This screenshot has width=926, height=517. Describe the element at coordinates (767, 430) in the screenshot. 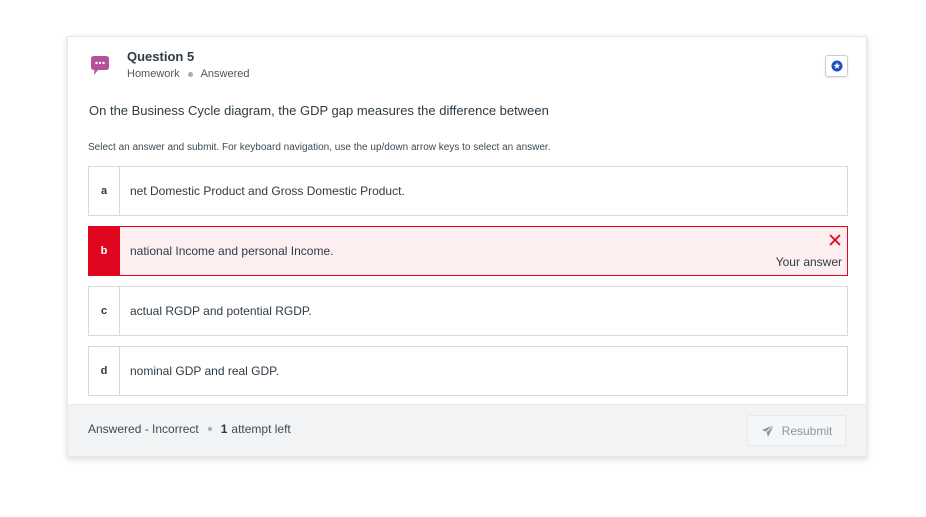

I see `paper-plane-icon` at that location.